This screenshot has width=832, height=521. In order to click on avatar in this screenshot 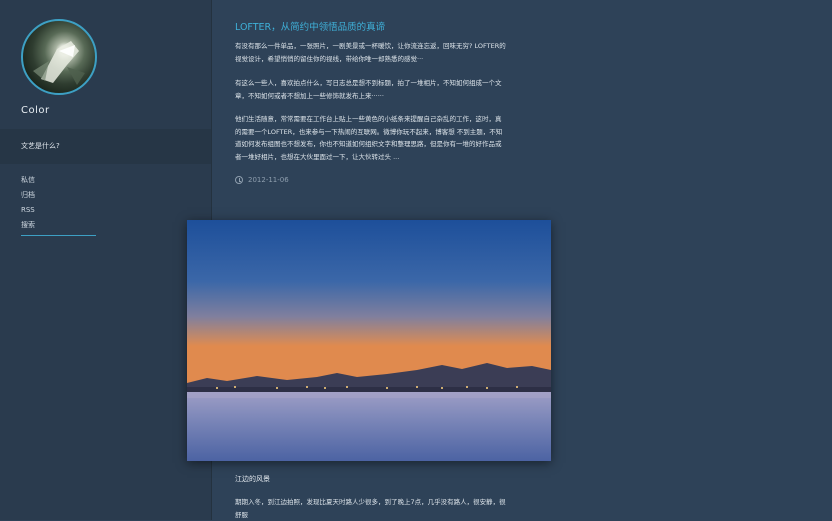, I will do `click(59, 57)`.